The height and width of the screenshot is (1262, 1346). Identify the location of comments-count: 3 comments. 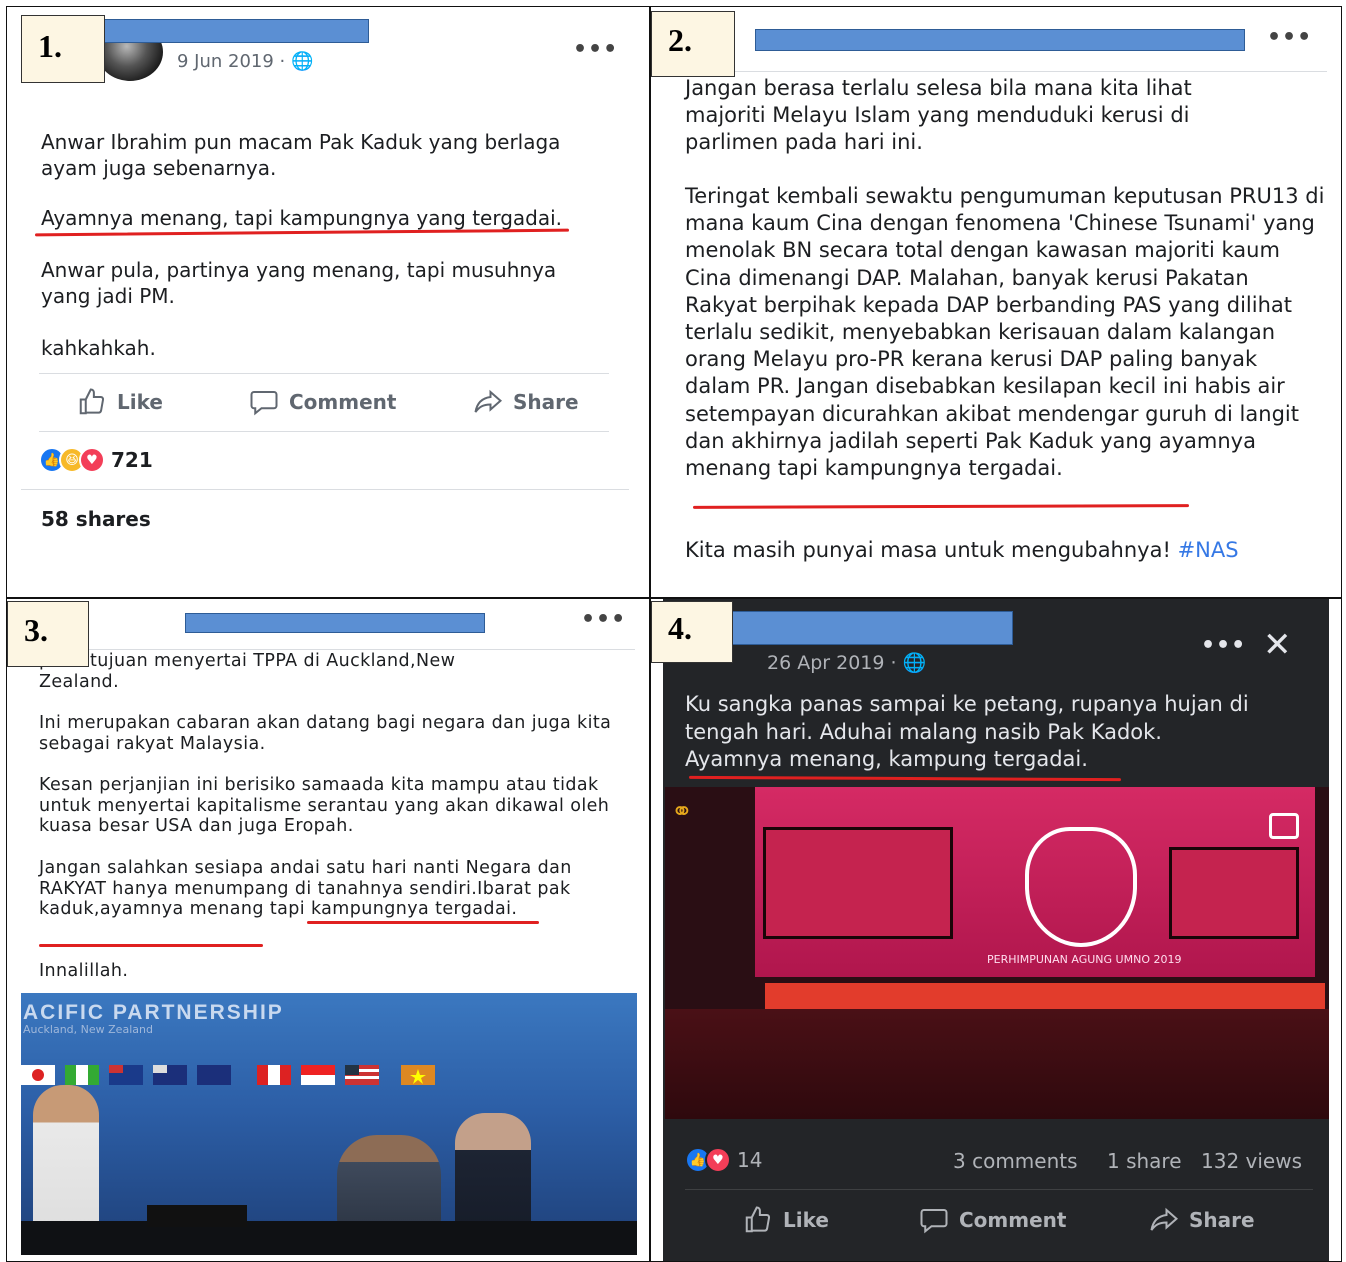
(1015, 1161).